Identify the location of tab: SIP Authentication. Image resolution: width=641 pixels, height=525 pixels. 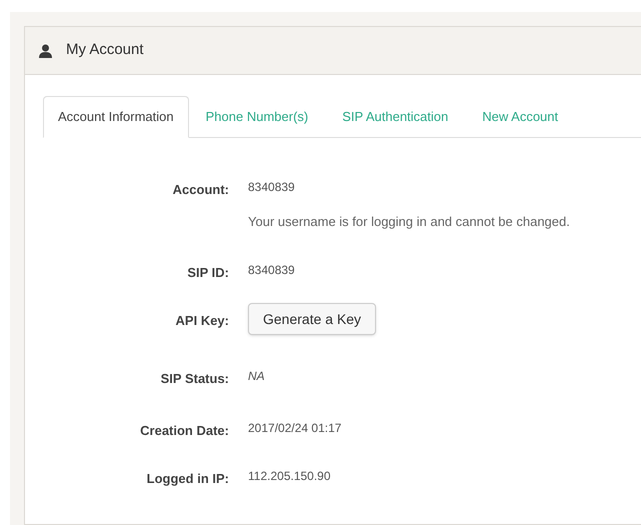
(395, 116).